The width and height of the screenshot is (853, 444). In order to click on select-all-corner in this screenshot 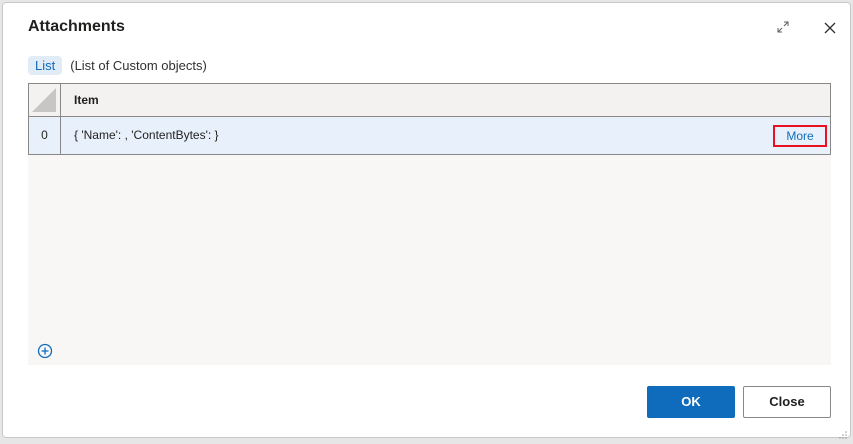, I will do `click(45, 100)`.